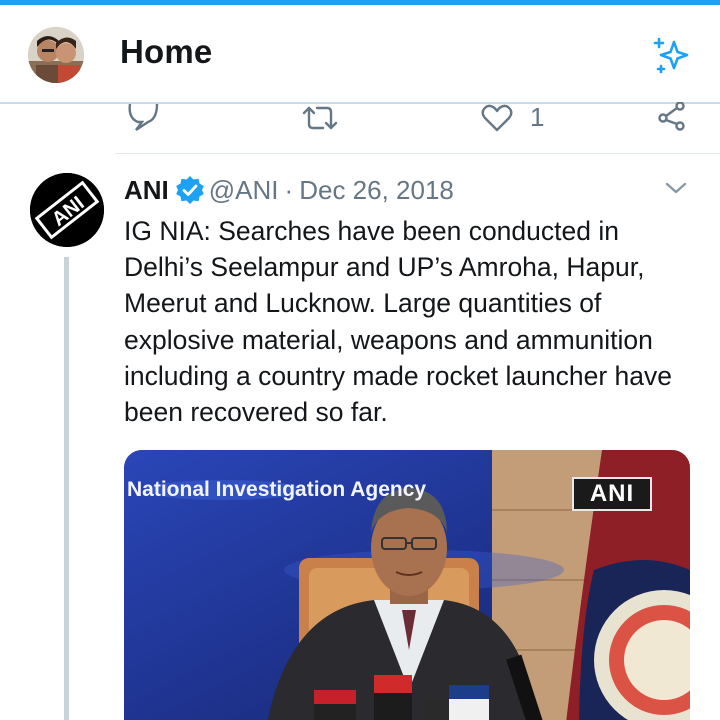 The width and height of the screenshot is (720, 720). Describe the element at coordinates (166, 51) in the screenshot. I see `page-title: Home` at that location.